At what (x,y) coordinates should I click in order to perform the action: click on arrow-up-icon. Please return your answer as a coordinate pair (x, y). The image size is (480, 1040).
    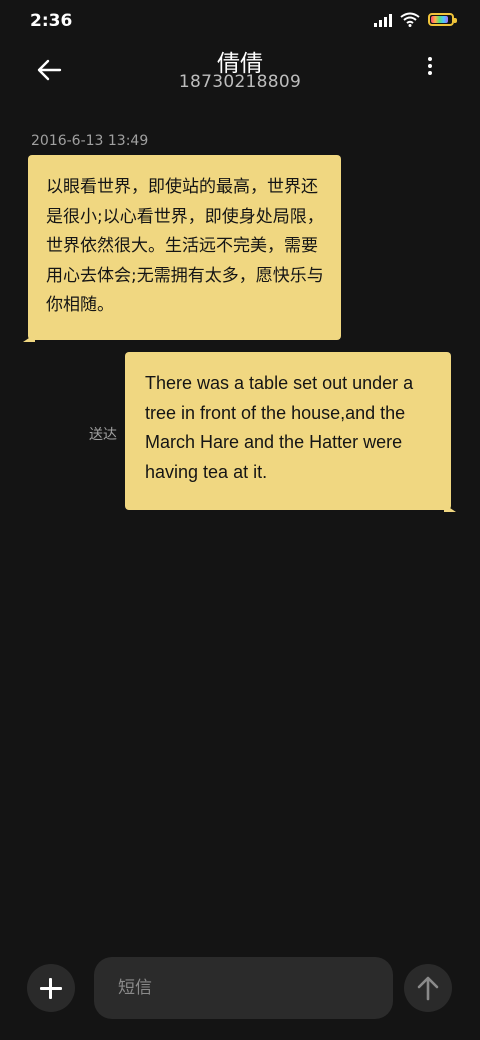
    Looking at the image, I should click on (428, 988).